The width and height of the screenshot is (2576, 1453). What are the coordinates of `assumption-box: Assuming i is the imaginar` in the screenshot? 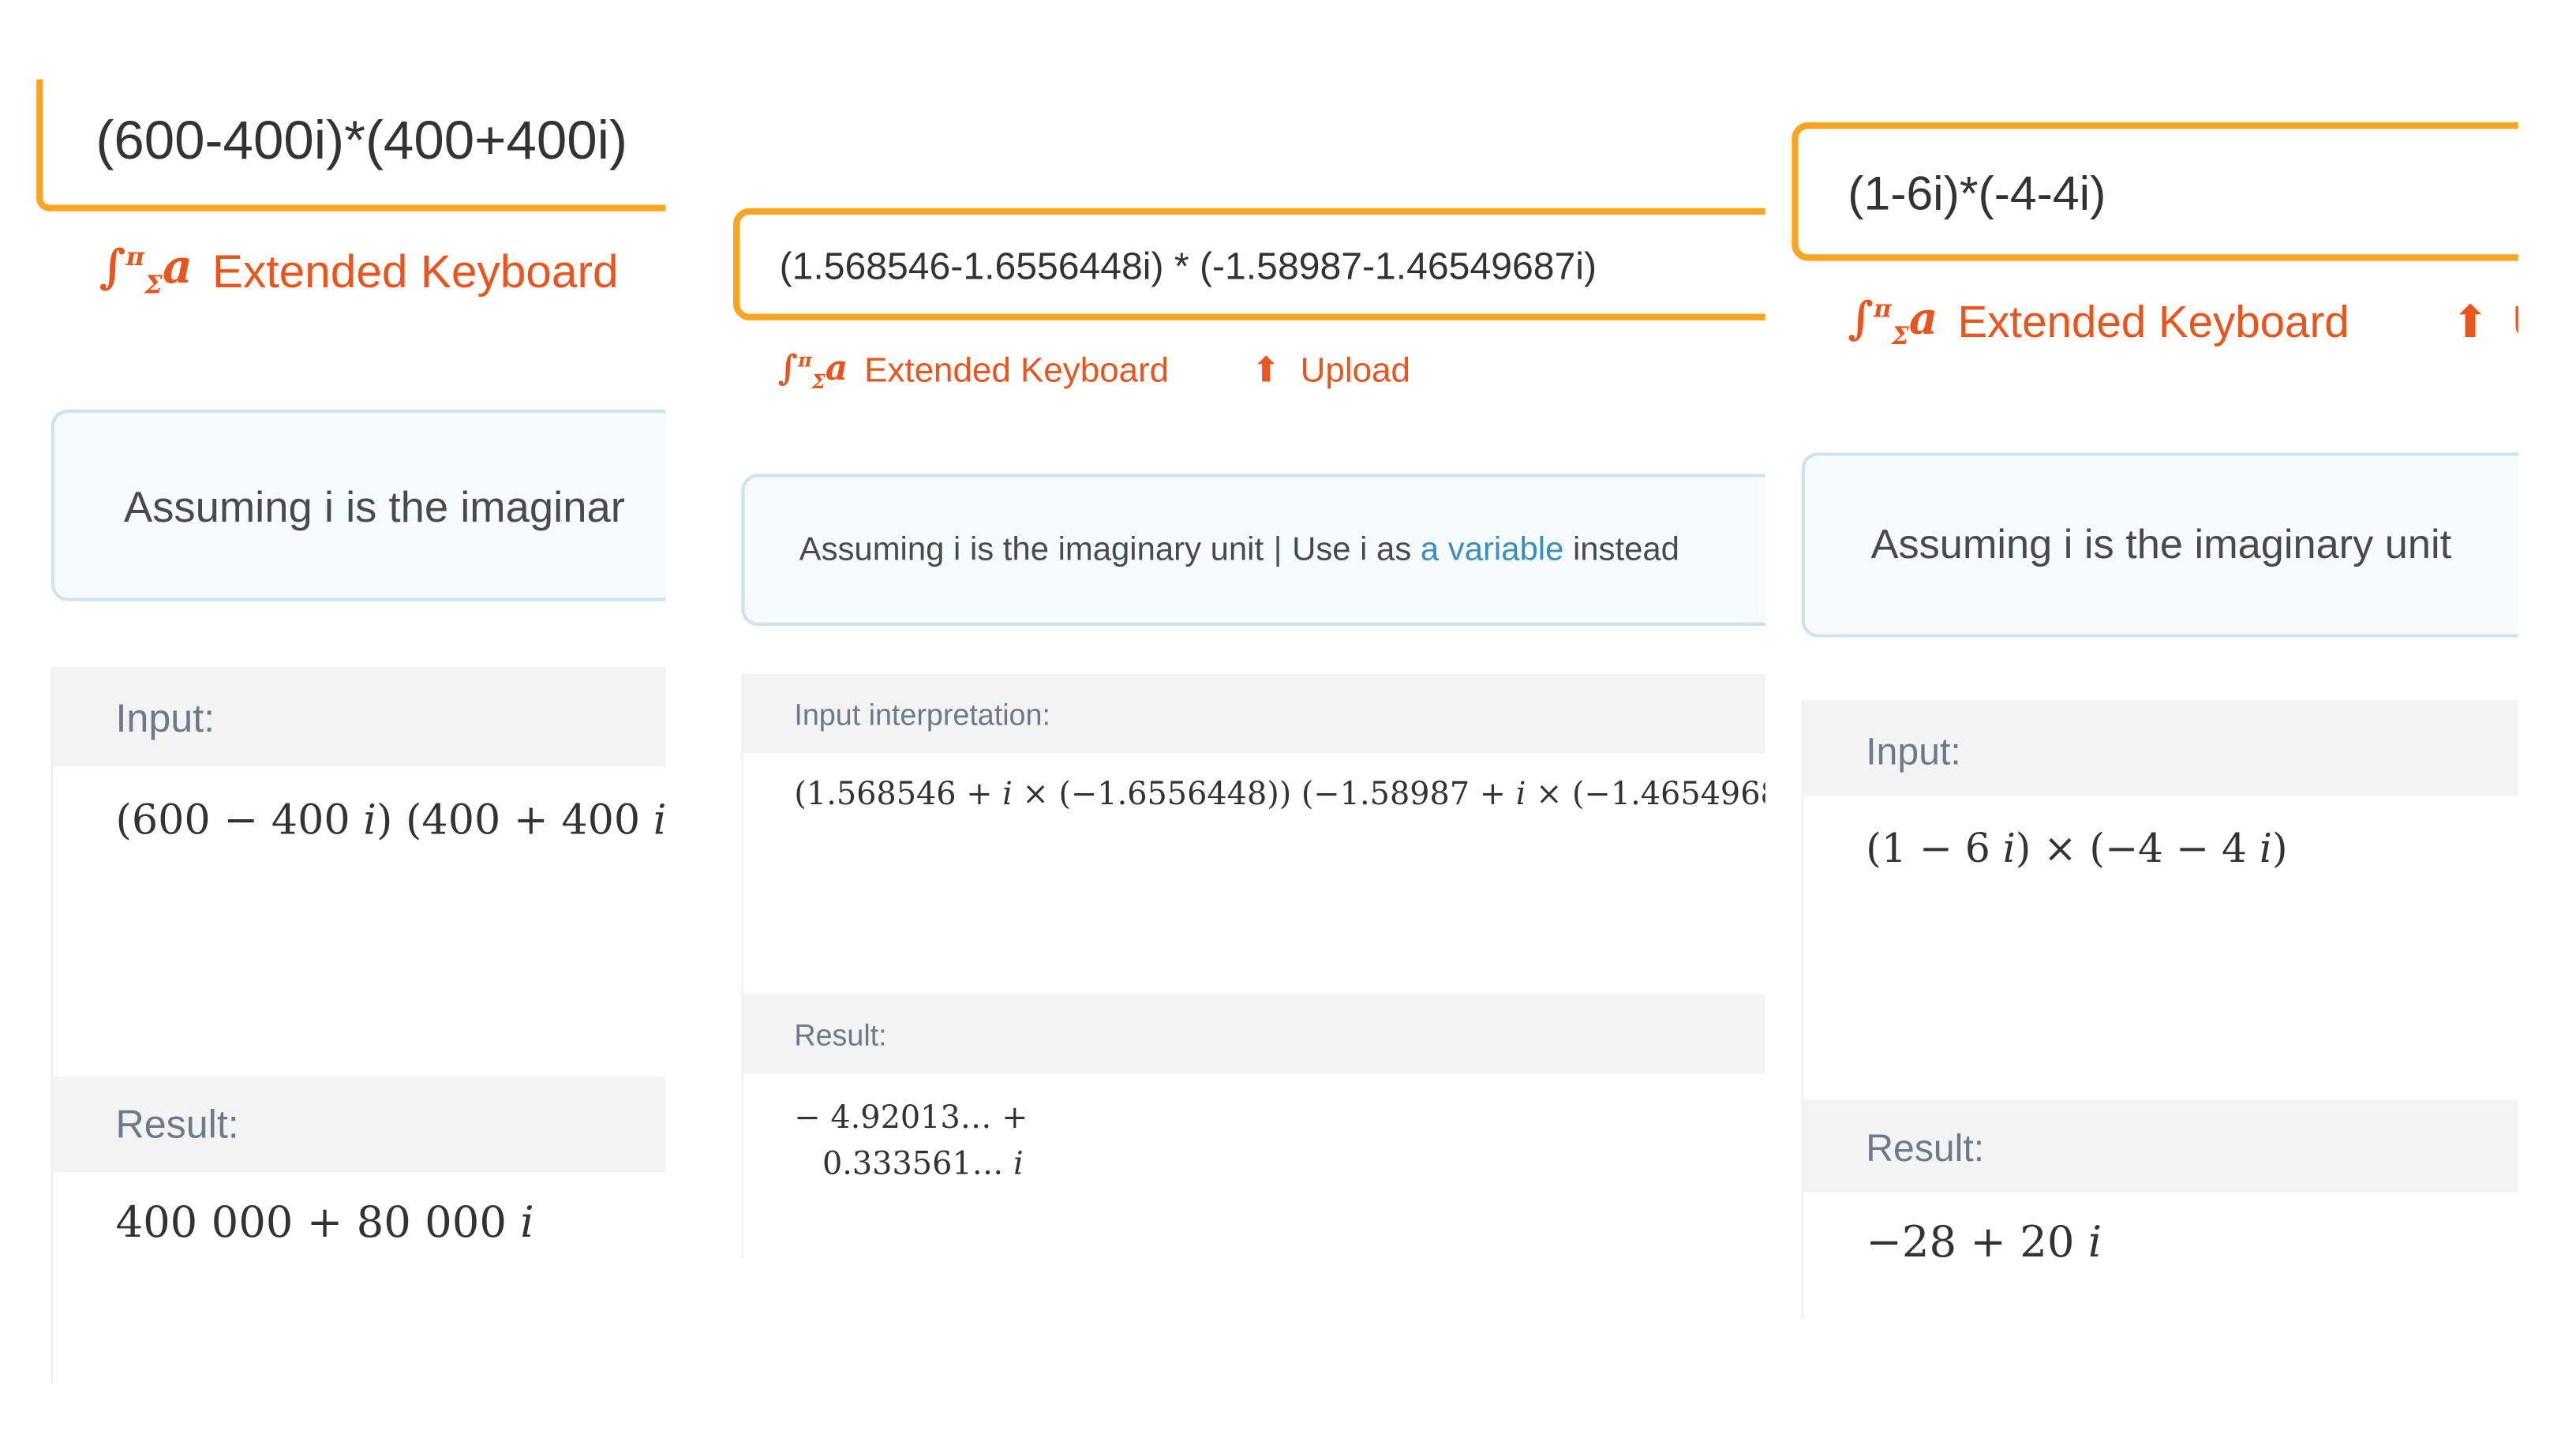 It's located at (358, 505).